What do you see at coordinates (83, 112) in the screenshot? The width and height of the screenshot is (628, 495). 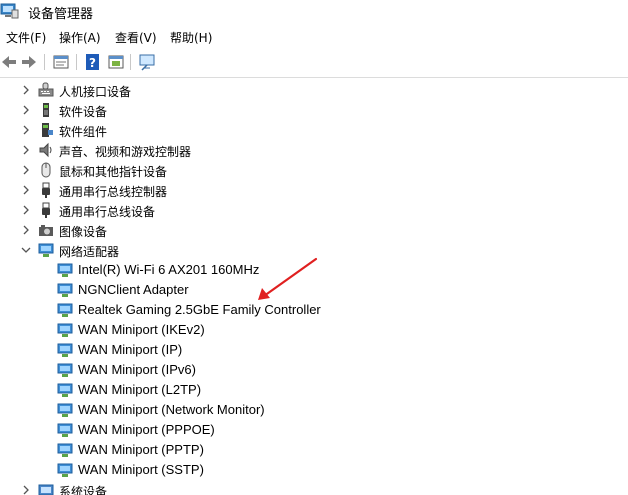 I see `tree-item-label: 软件设备` at bounding box center [83, 112].